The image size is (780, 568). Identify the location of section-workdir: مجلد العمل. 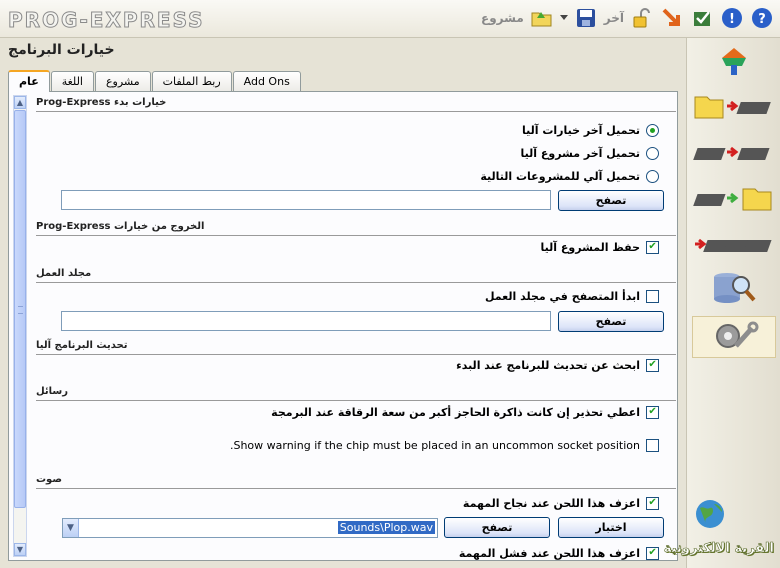
(356, 273).